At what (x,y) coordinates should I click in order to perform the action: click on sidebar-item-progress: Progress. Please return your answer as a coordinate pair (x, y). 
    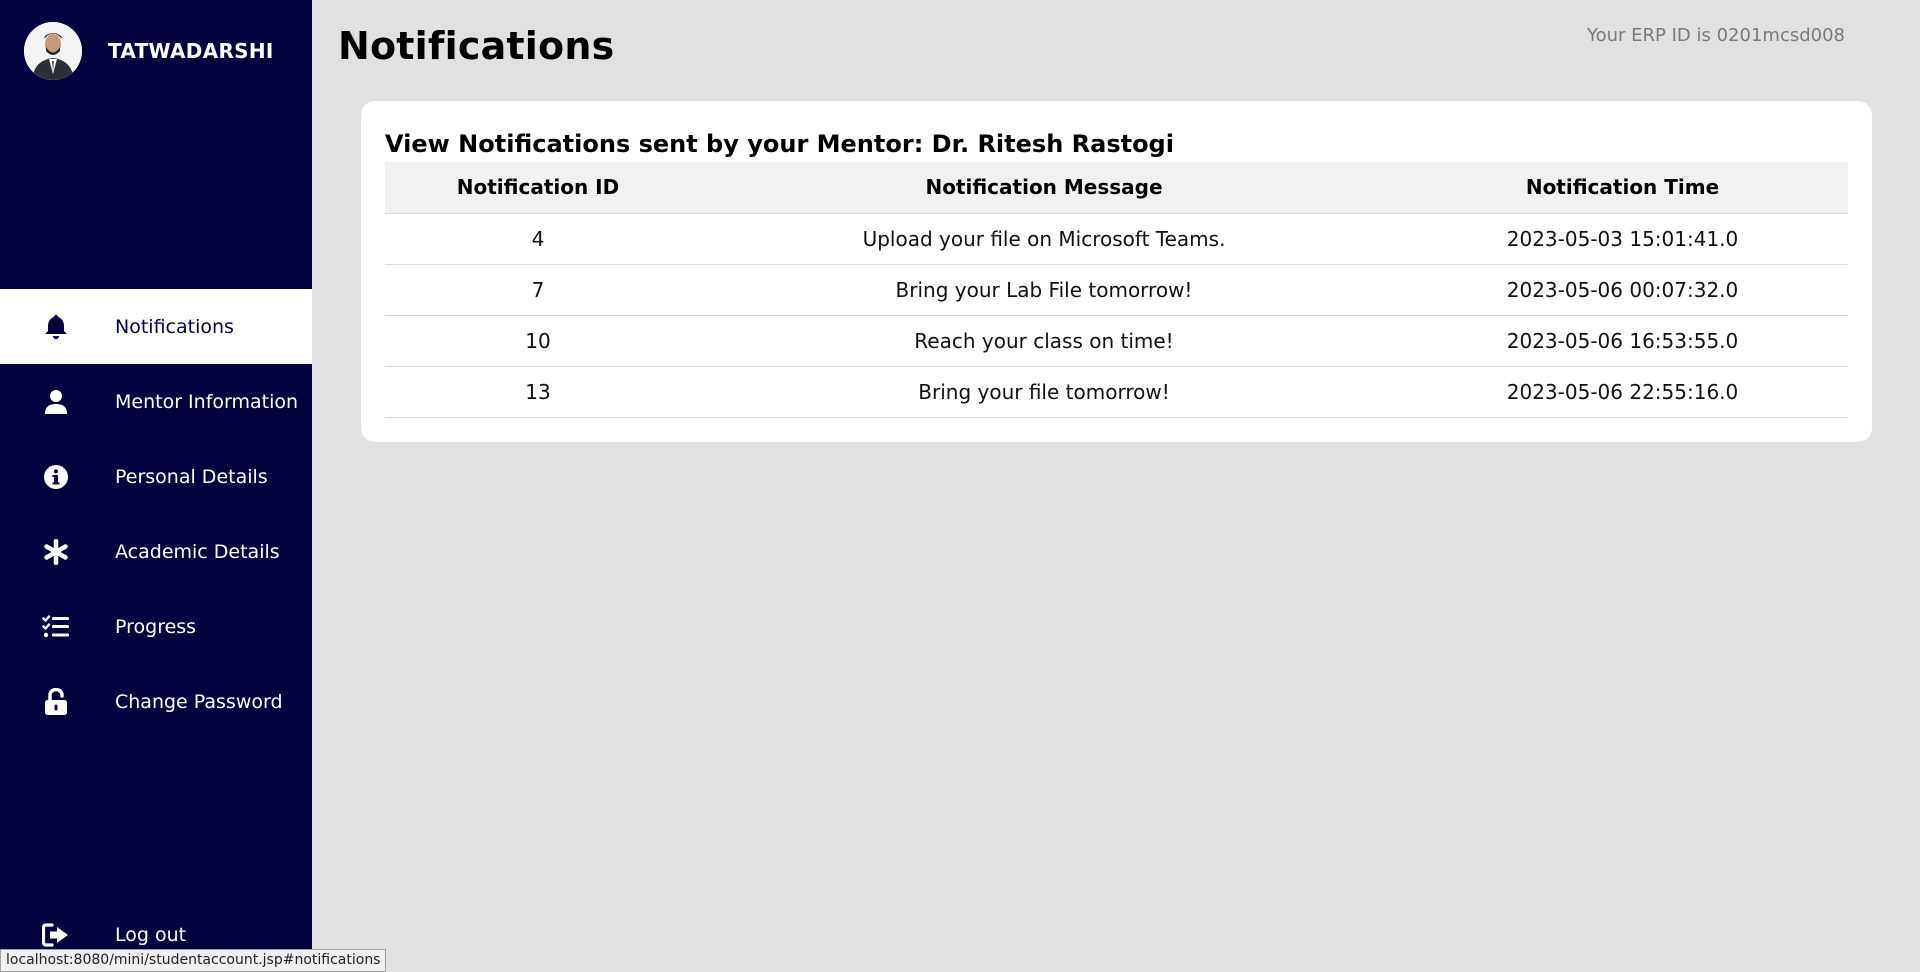
    Looking at the image, I should click on (156, 626).